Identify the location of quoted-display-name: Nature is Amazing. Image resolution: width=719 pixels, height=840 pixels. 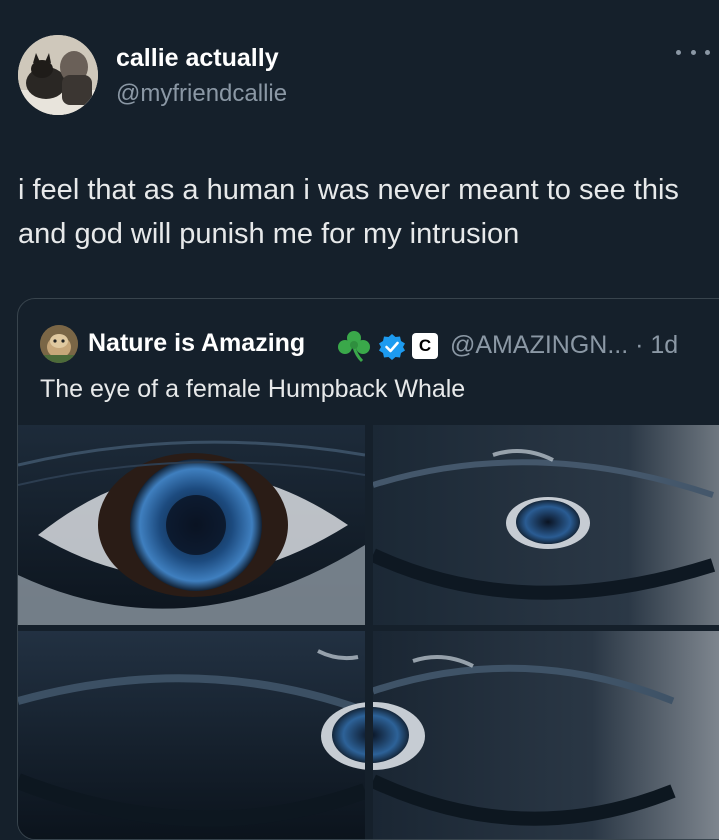
(196, 343).